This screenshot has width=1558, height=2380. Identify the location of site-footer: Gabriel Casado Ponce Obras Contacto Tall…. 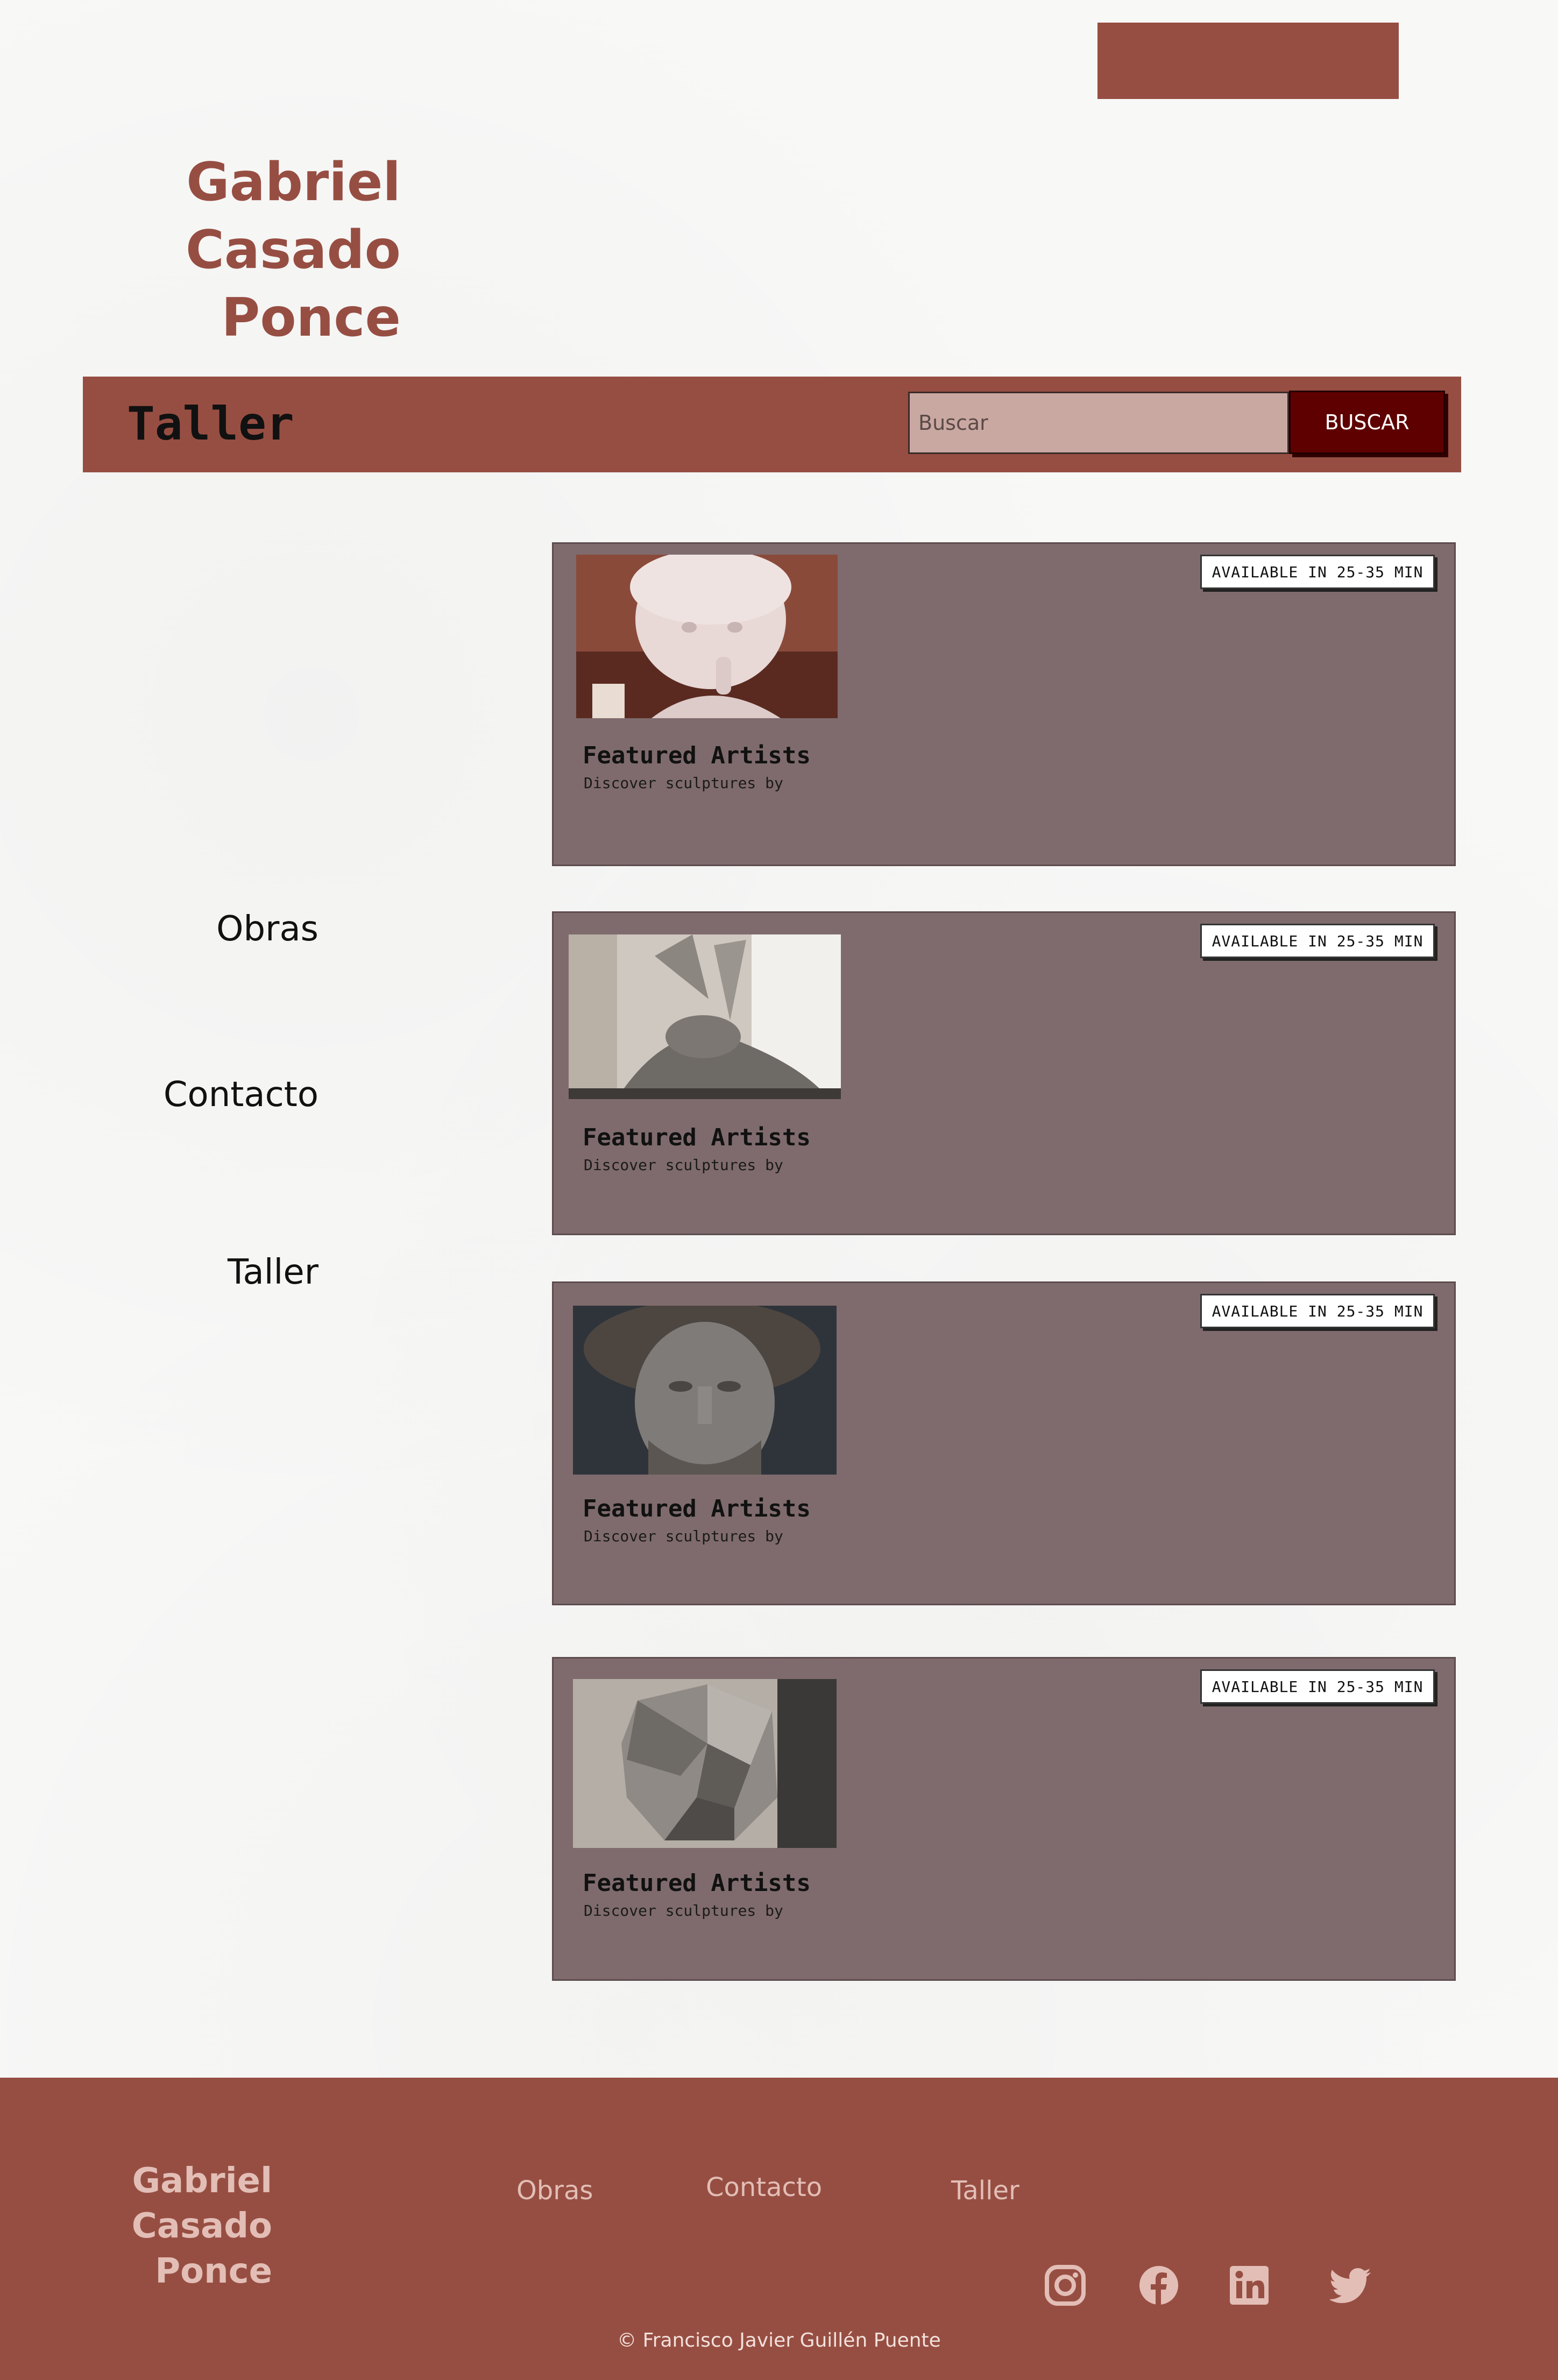
(779, 2229).